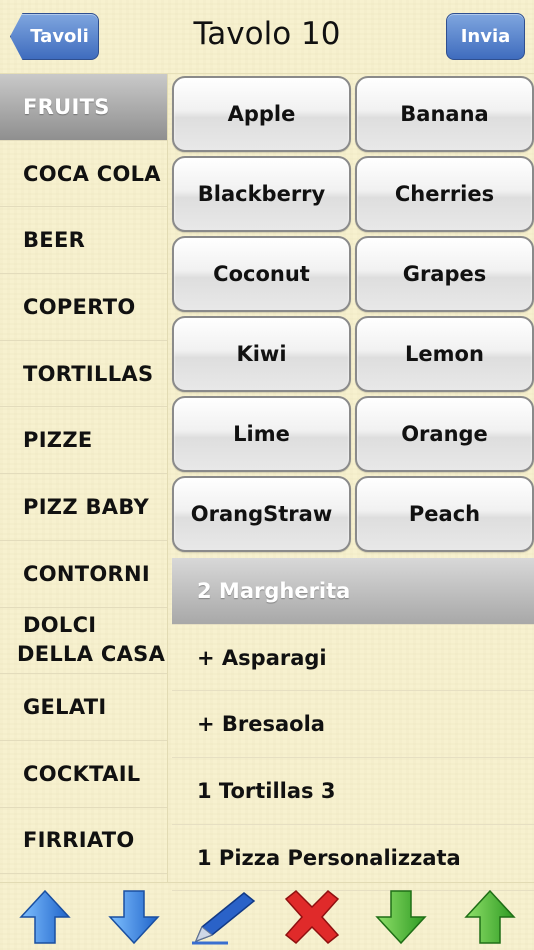 The height and width of the screenshot is (950, 534). What do you see at coordinates (444, 194) in the screenshot?
I see `product-button-cherries: Cherries` at bounding box center [444, 194].